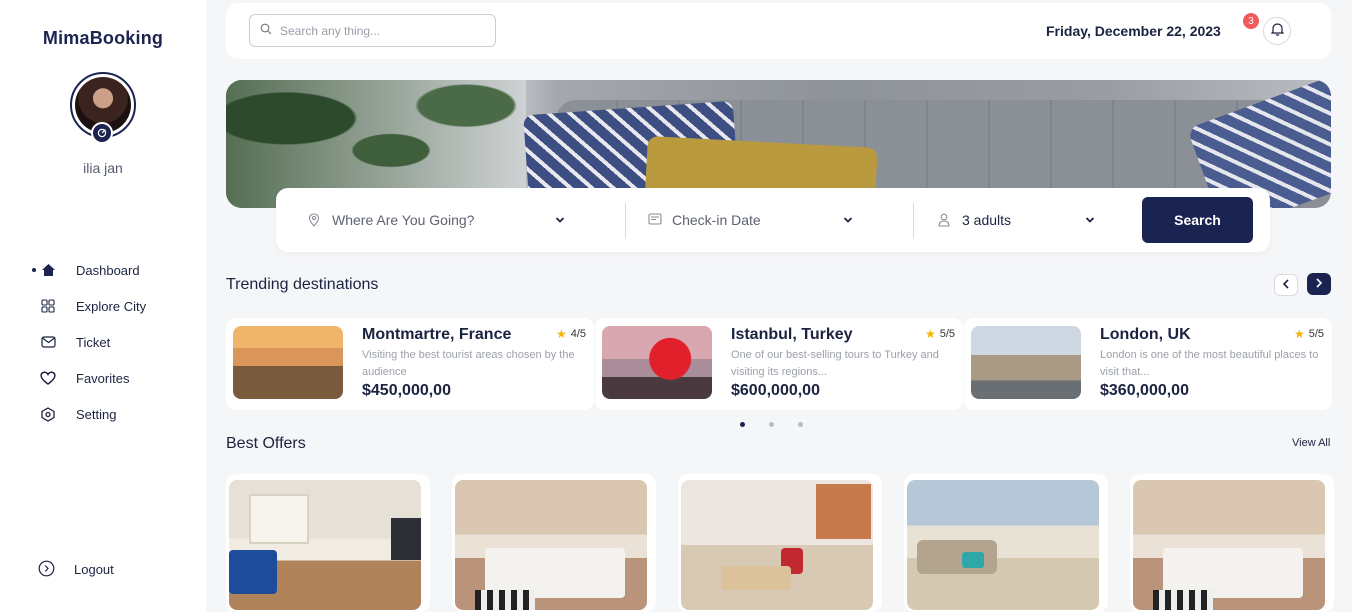 This screenshot has height=612, width=1352. I want to click on offers-title: Best Offers, so click(266, 443).